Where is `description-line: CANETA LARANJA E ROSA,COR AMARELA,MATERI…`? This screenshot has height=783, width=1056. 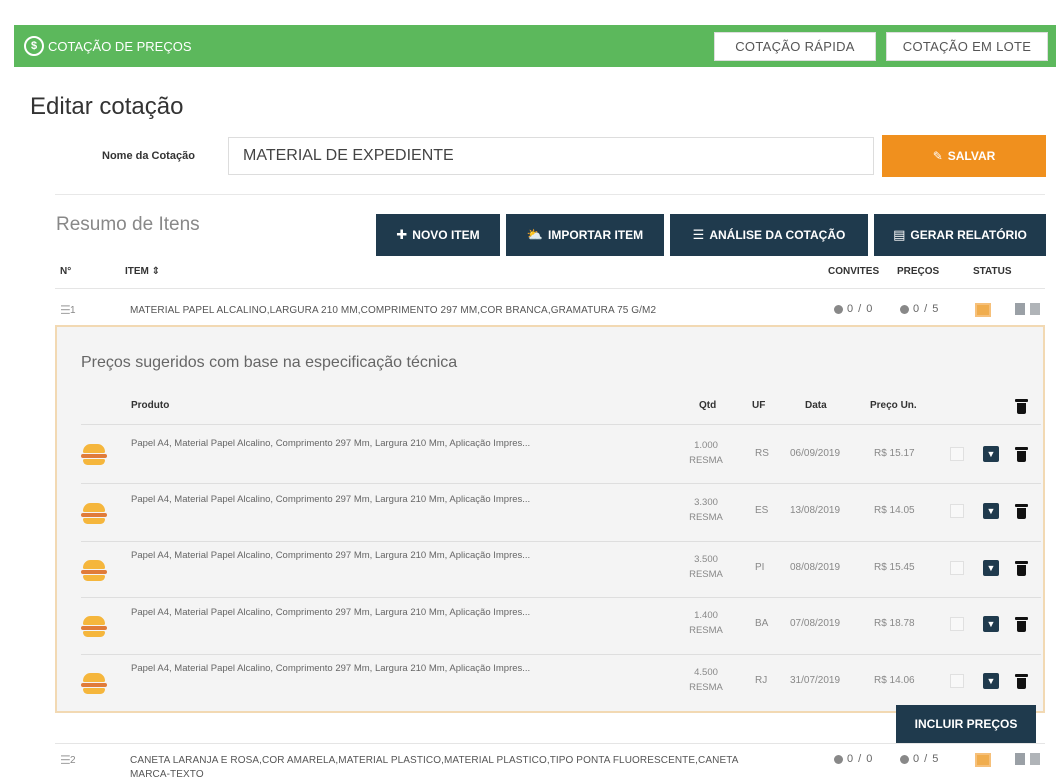 description-line: CANETA LARANJA E ROSA,COR AMARELA,MATERI… is located at coordinates (434, 760).